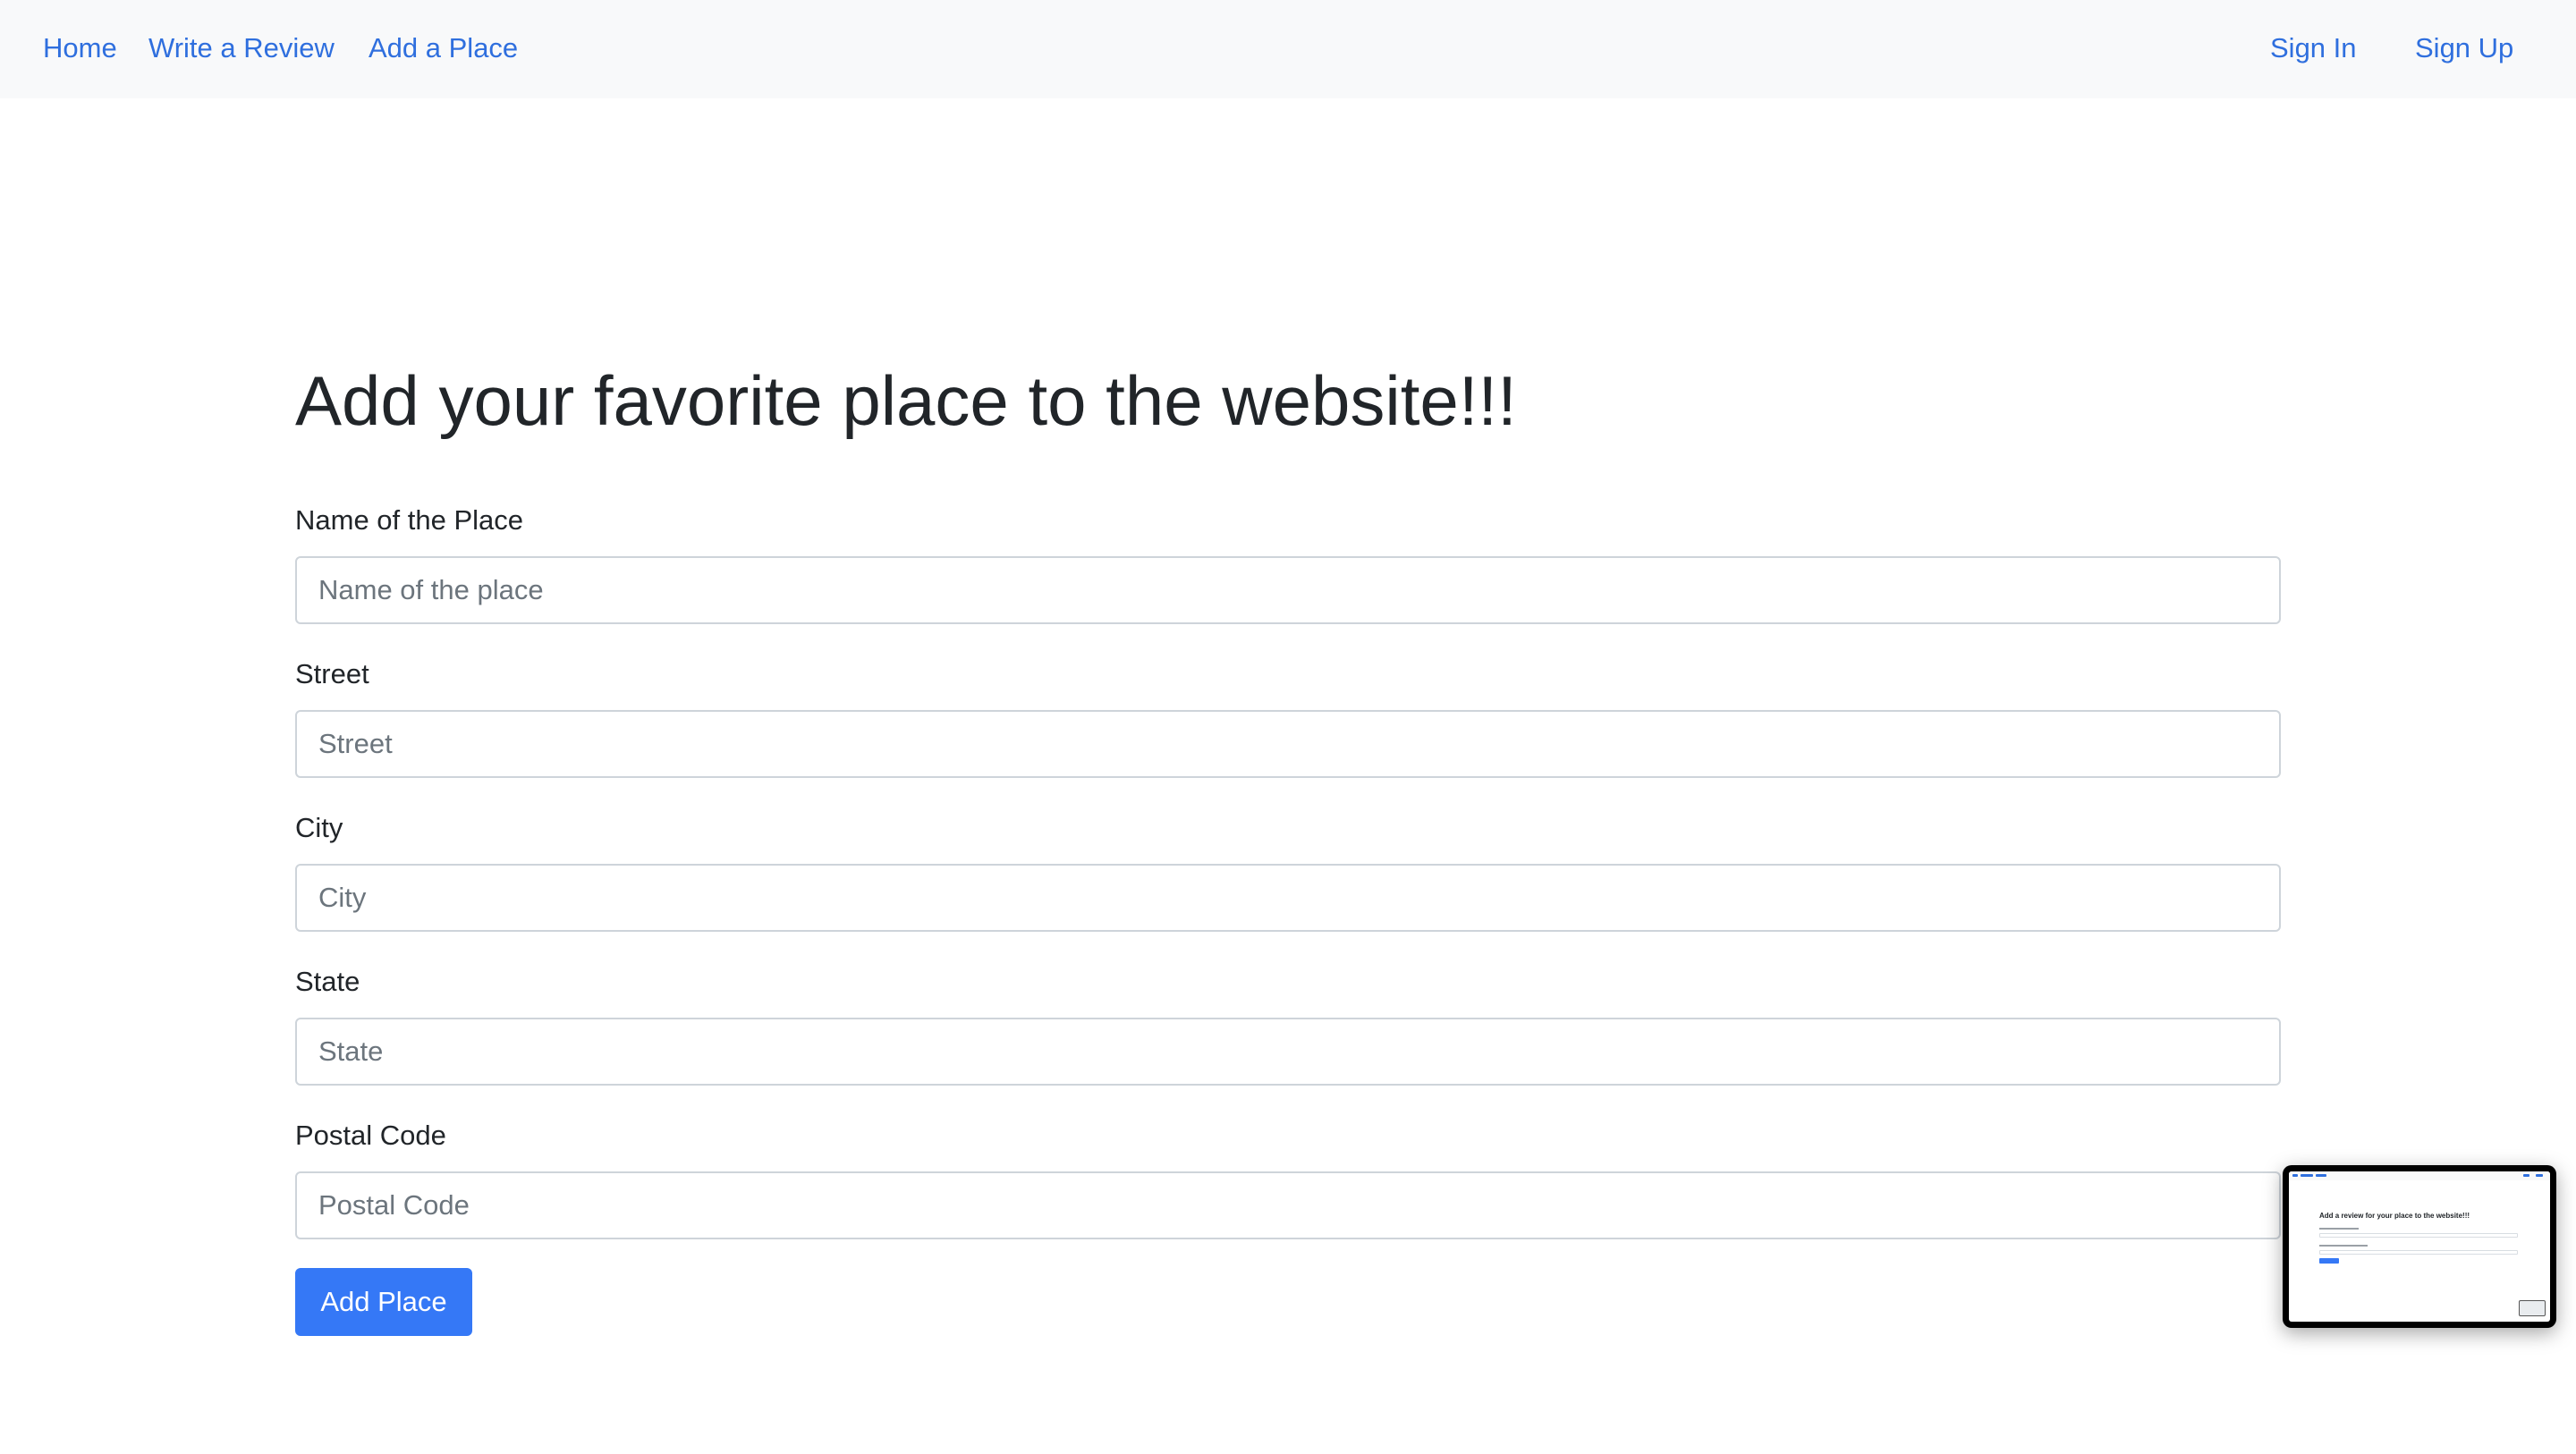 The height and width of the screenshot is (1454, 2576). What do you see at coordinates (1288, 1052) in the screenshot?
I see `state-input` at bounding box center [1288, 1052].